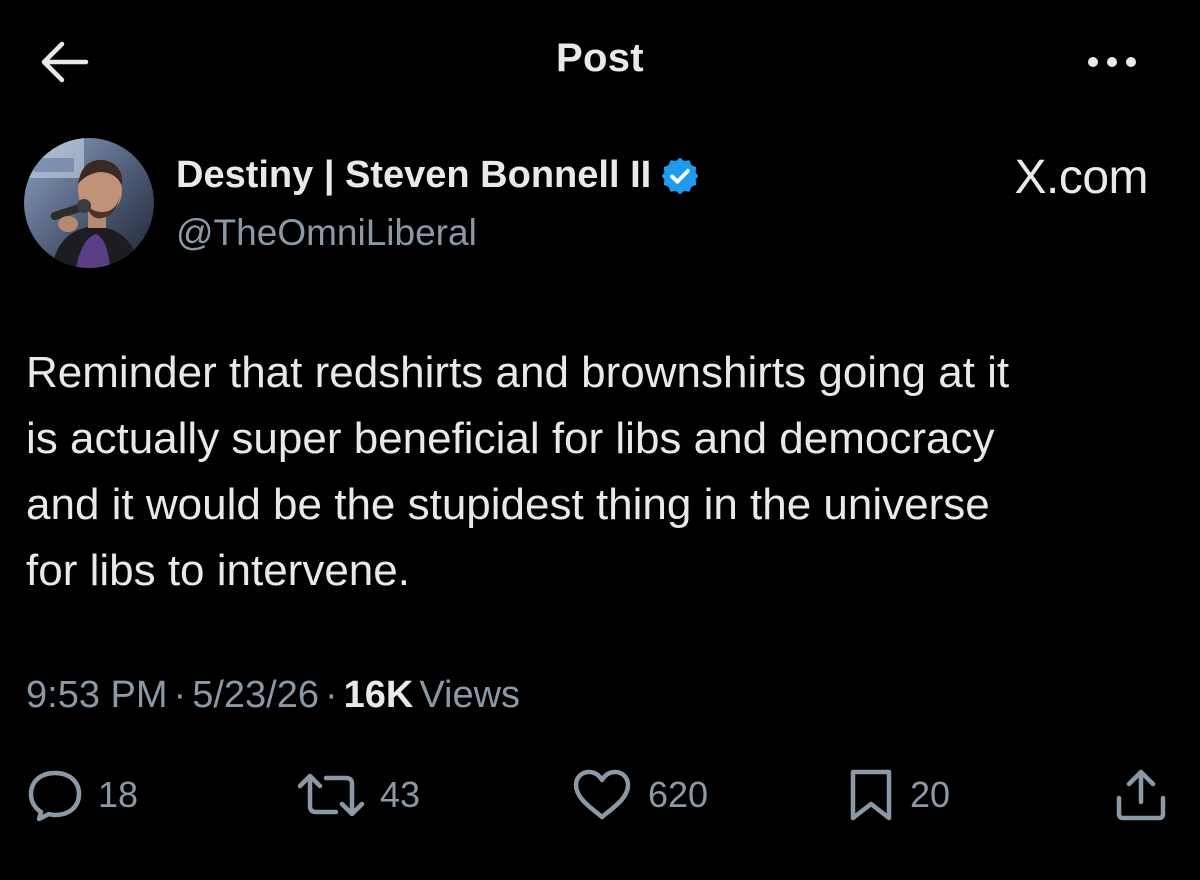 Image resolution: width=1200 pixels, height=880 pixels. I want to click on share-button, so click(1141, 795).